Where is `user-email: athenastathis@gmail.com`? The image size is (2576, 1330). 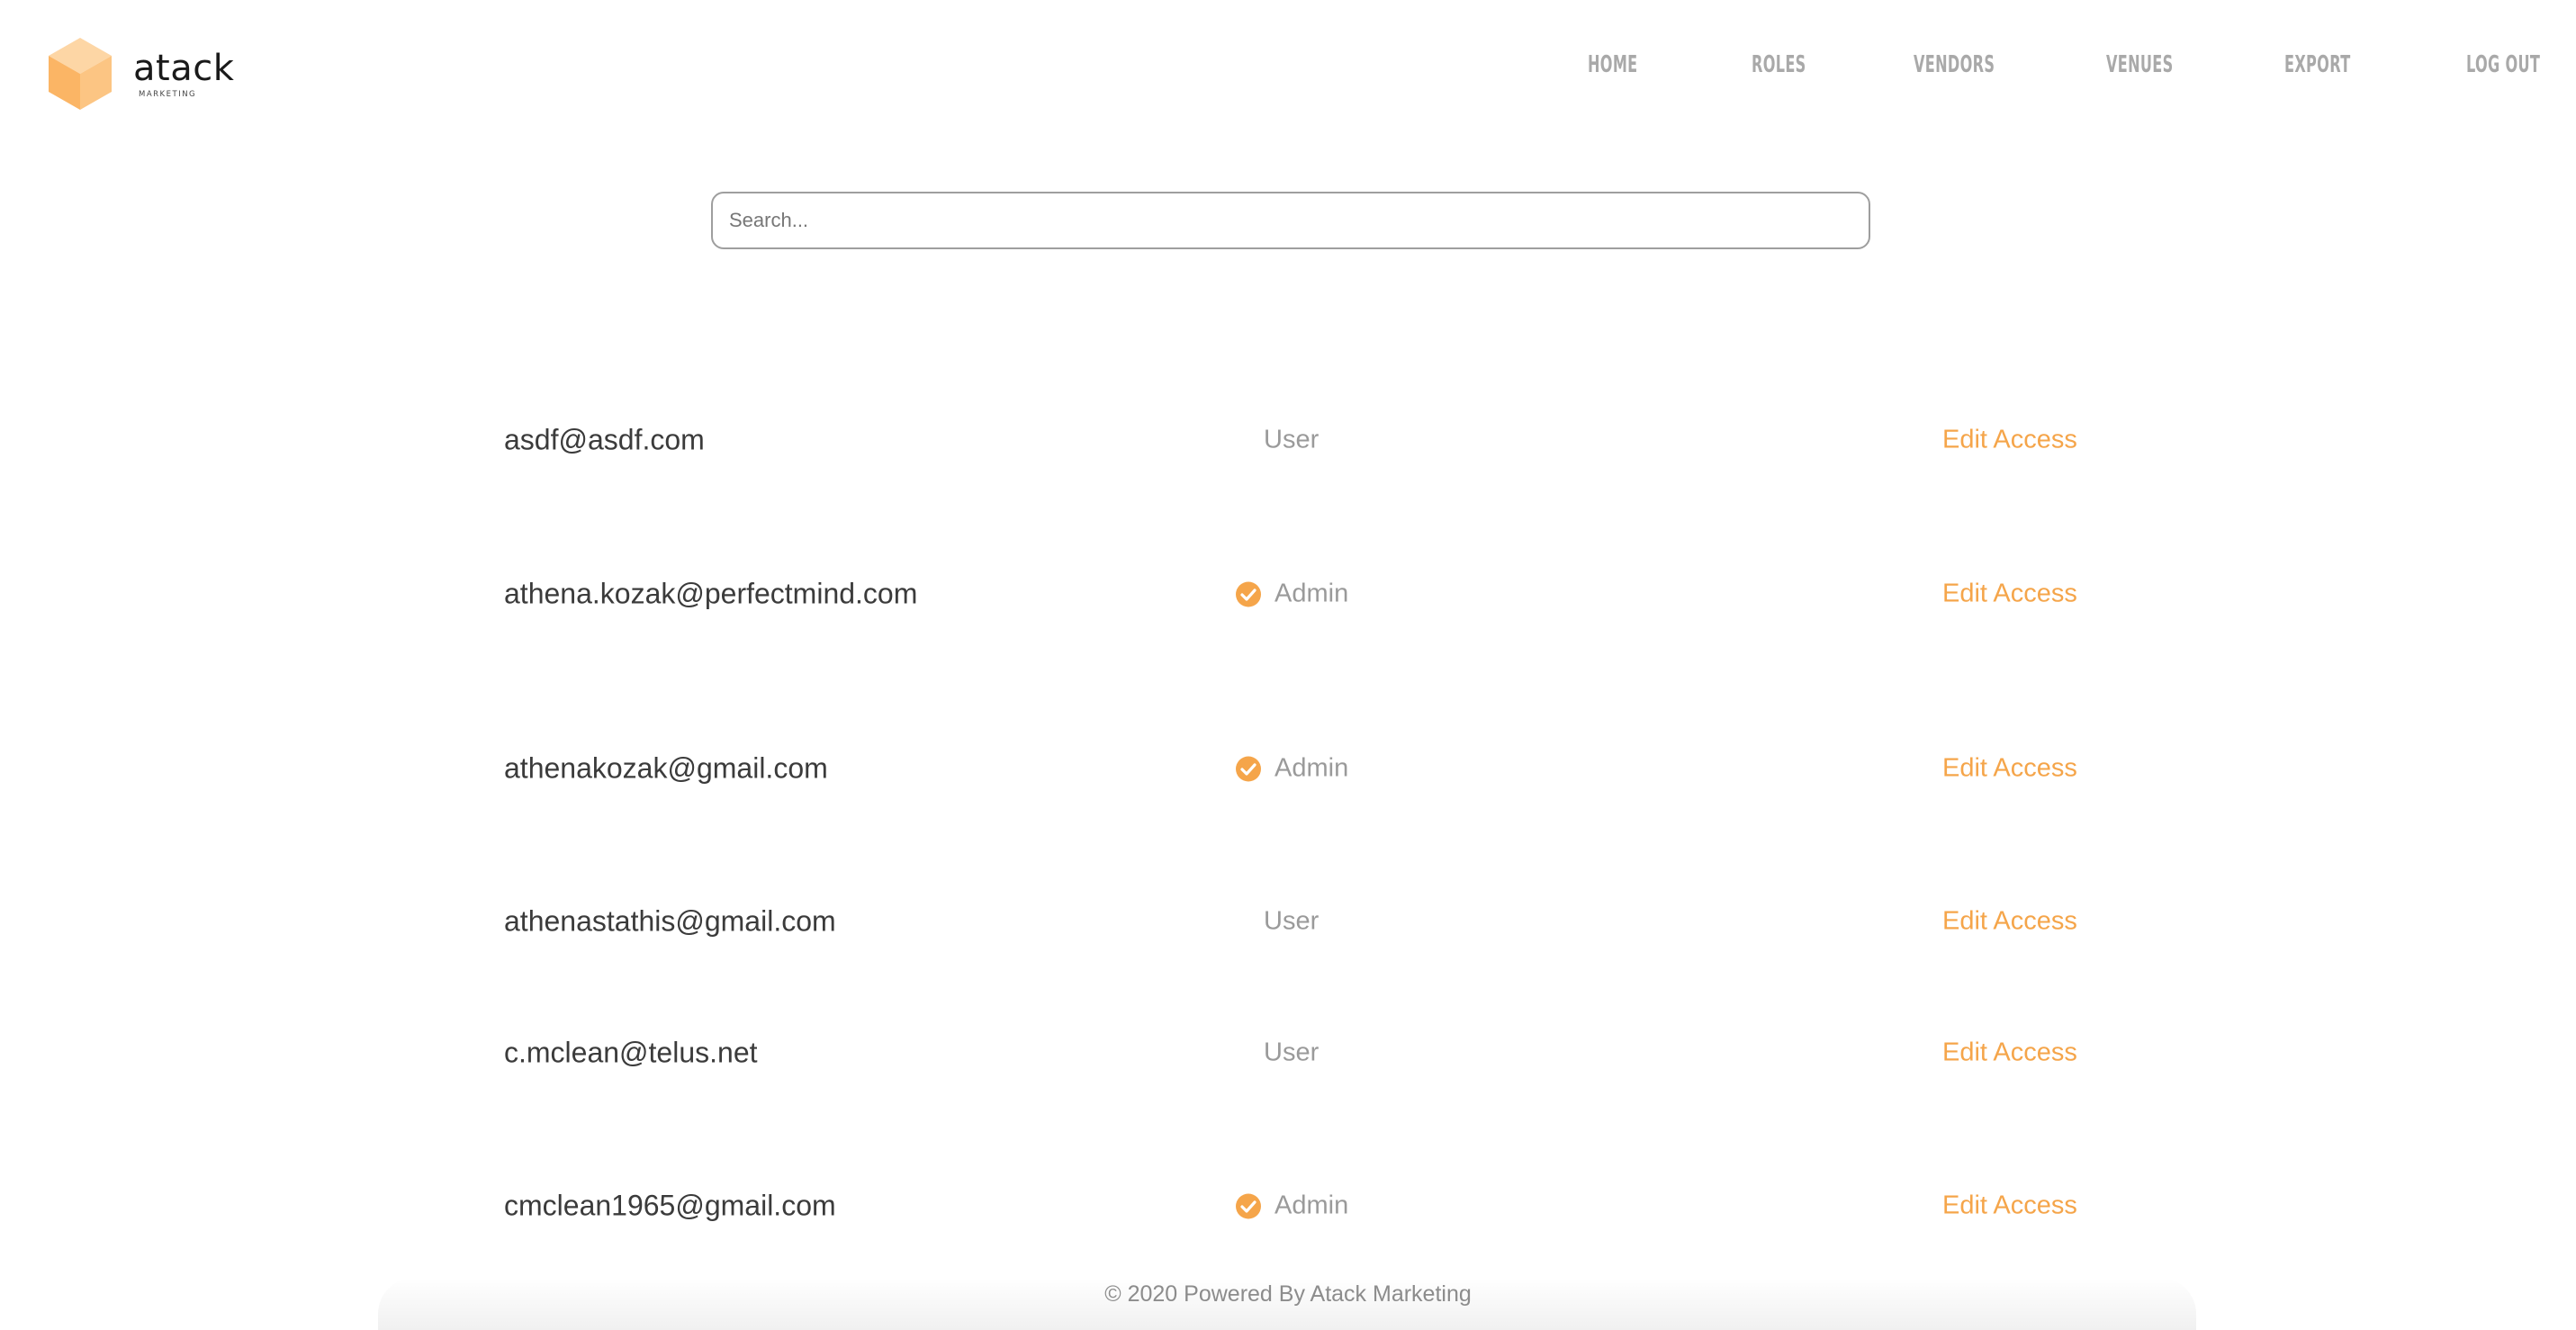 user-email: athenastathis@gmail.com is located at coordinates (670, 921).